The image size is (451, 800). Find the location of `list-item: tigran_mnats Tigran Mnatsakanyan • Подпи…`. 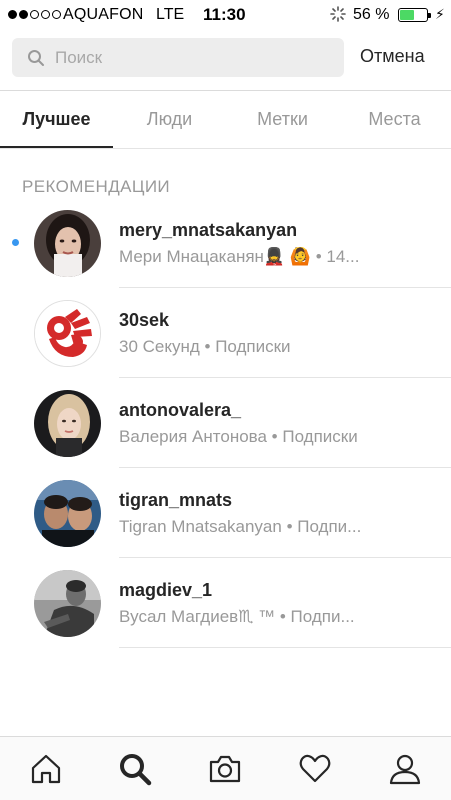

list-item: tigran_mnats Tigran Mnatsakanyan • Подпи… is located at coordinates (225, 513).